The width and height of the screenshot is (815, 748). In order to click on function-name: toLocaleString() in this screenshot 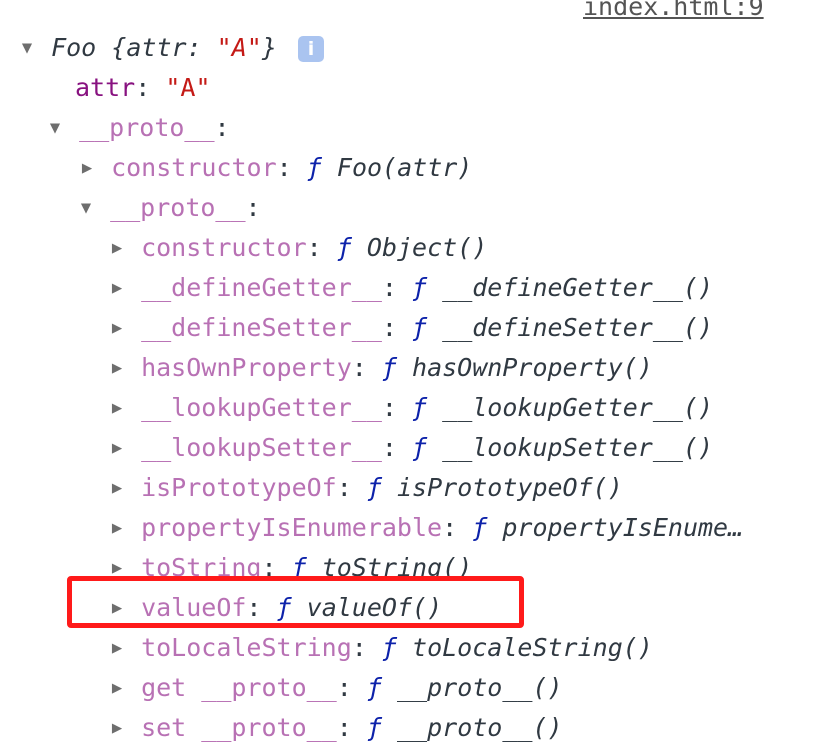, I will do `click(532, 647)`.